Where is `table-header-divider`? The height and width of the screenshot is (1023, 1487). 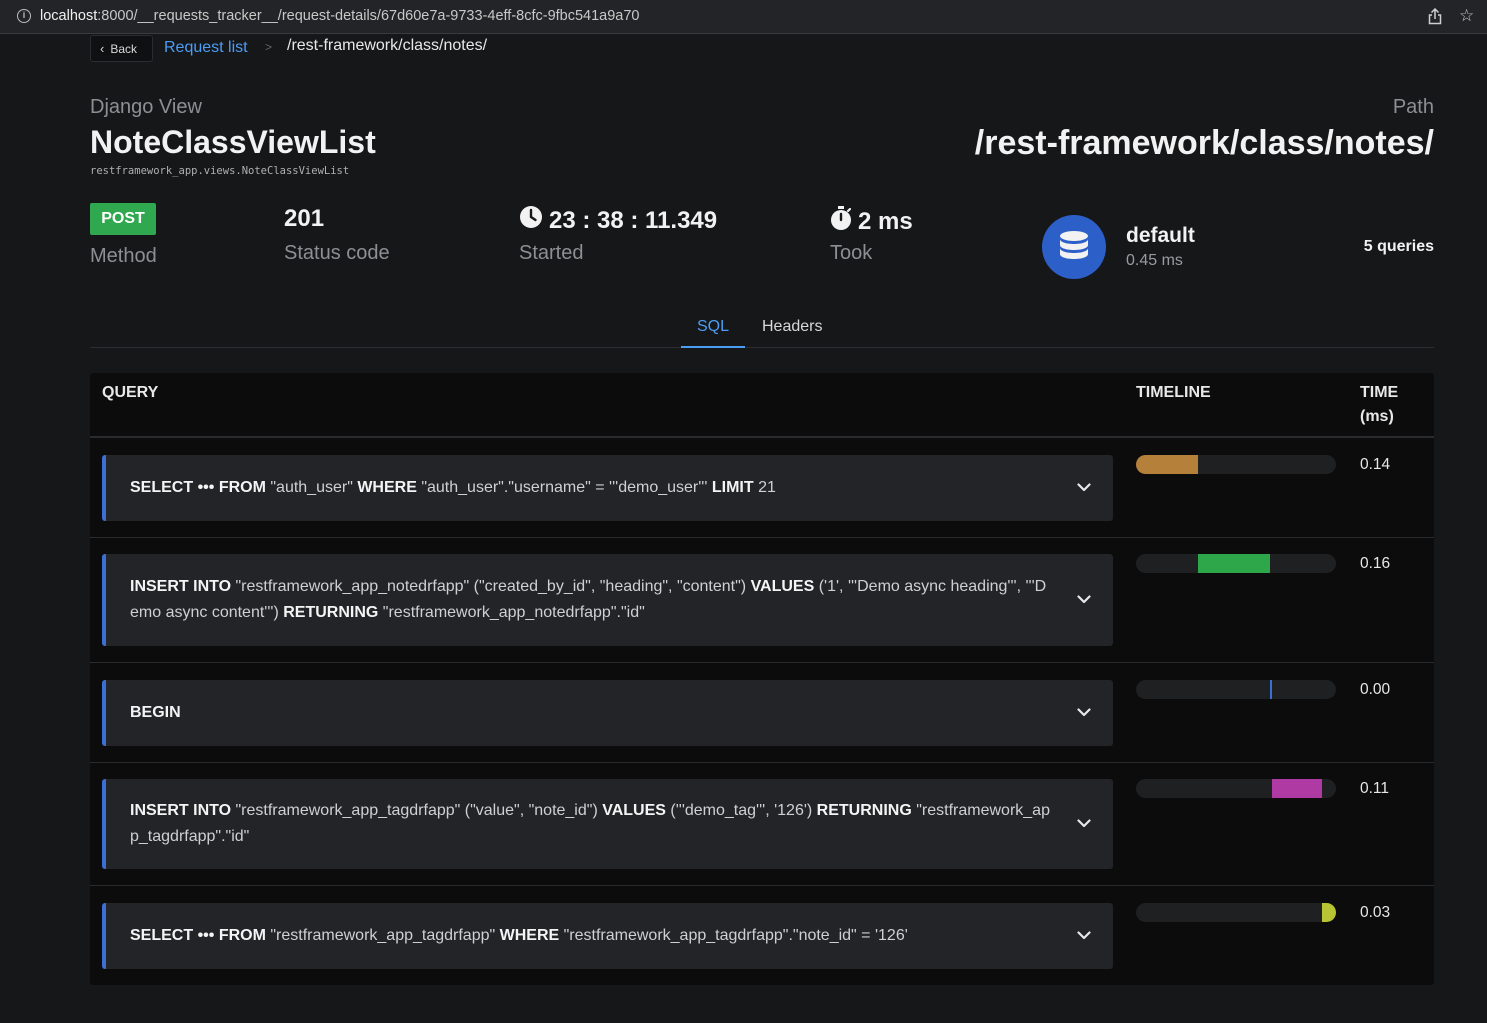 table-header-divider is located at coordinates (762, 437).